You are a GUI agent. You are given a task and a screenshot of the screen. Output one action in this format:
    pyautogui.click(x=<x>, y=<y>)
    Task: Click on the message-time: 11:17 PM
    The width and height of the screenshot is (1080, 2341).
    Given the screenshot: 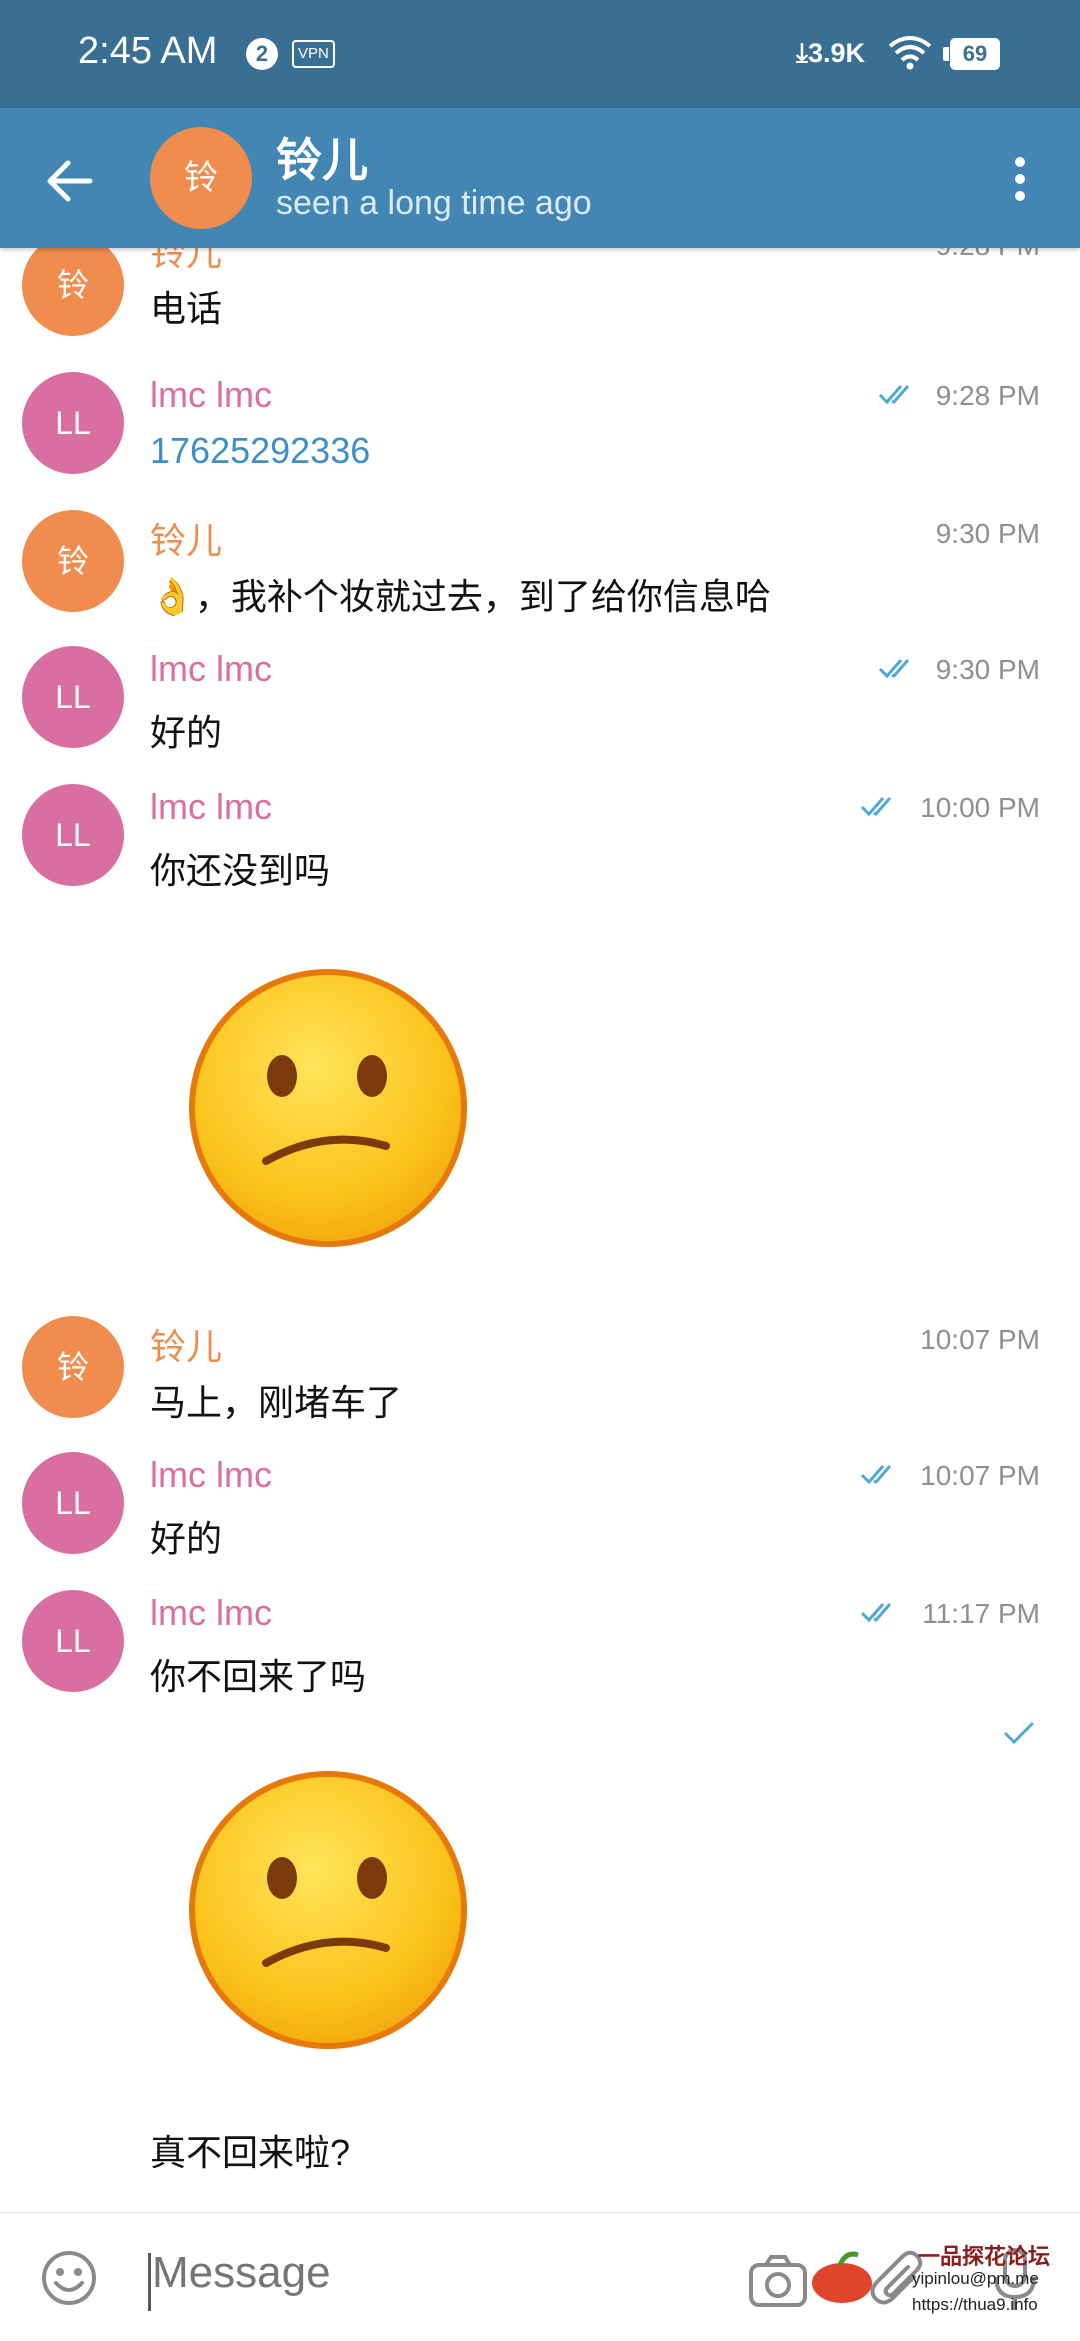 What is the action you would take?
    pyautogui.click(x=981, y=1613)
    